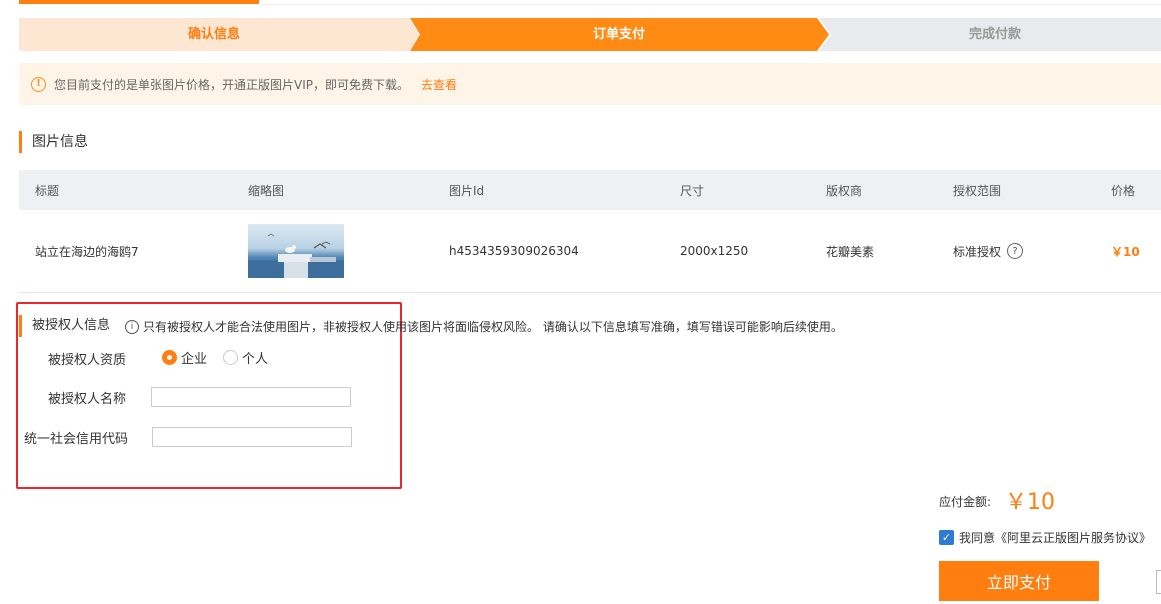 This screenshot has width=1161, height=604. Describe the element at coordinates (1030, 502) in the screenshot. I see `amount-value: ￥10` at that location.